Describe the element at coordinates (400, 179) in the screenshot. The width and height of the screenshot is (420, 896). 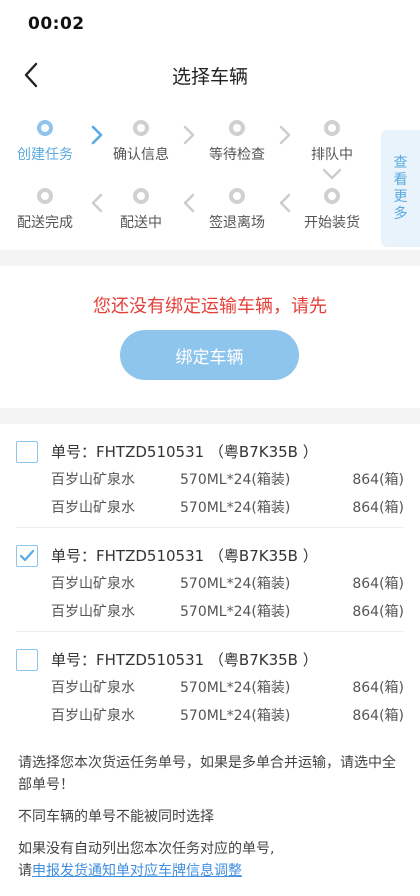
I see `view-more-char: 看` at that location.